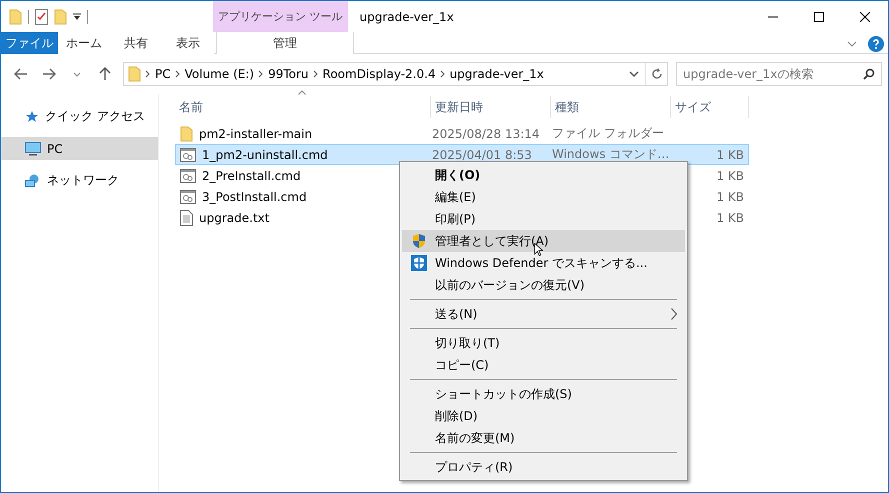 This screenshot has width=889, height=493. I want to click on tool-group-label: アプリケーション ツール, so click(280, 16).